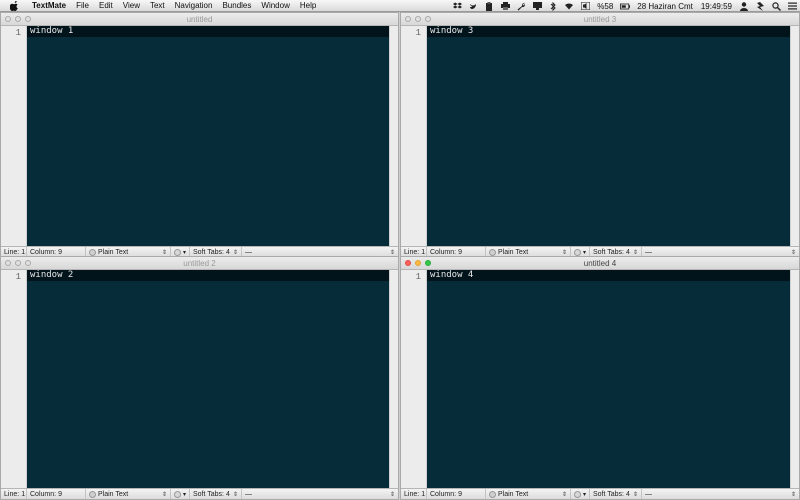 The height and width of the screenshot is (500, 800). I want to click on battery-percent: %58, so click(605, 6).